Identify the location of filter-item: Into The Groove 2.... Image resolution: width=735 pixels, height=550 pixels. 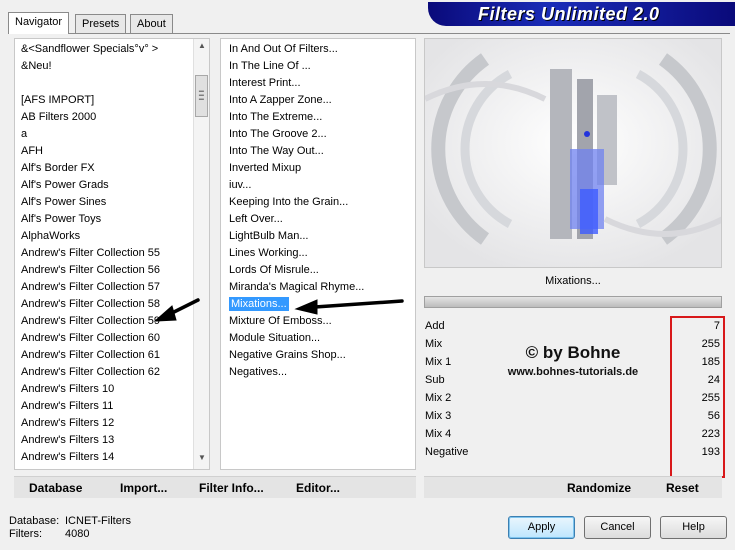
(322, 134).